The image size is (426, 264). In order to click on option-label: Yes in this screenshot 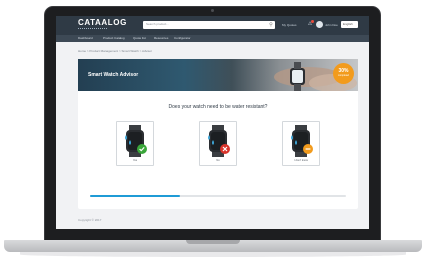, I will do `click(135, 160)`.